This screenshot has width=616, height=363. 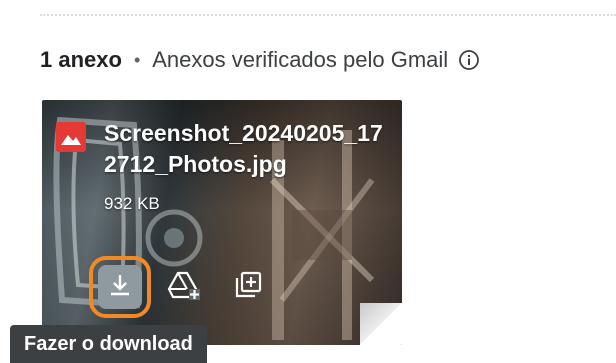 I want to click on drive-add-icon, so click(x=184, y=287).